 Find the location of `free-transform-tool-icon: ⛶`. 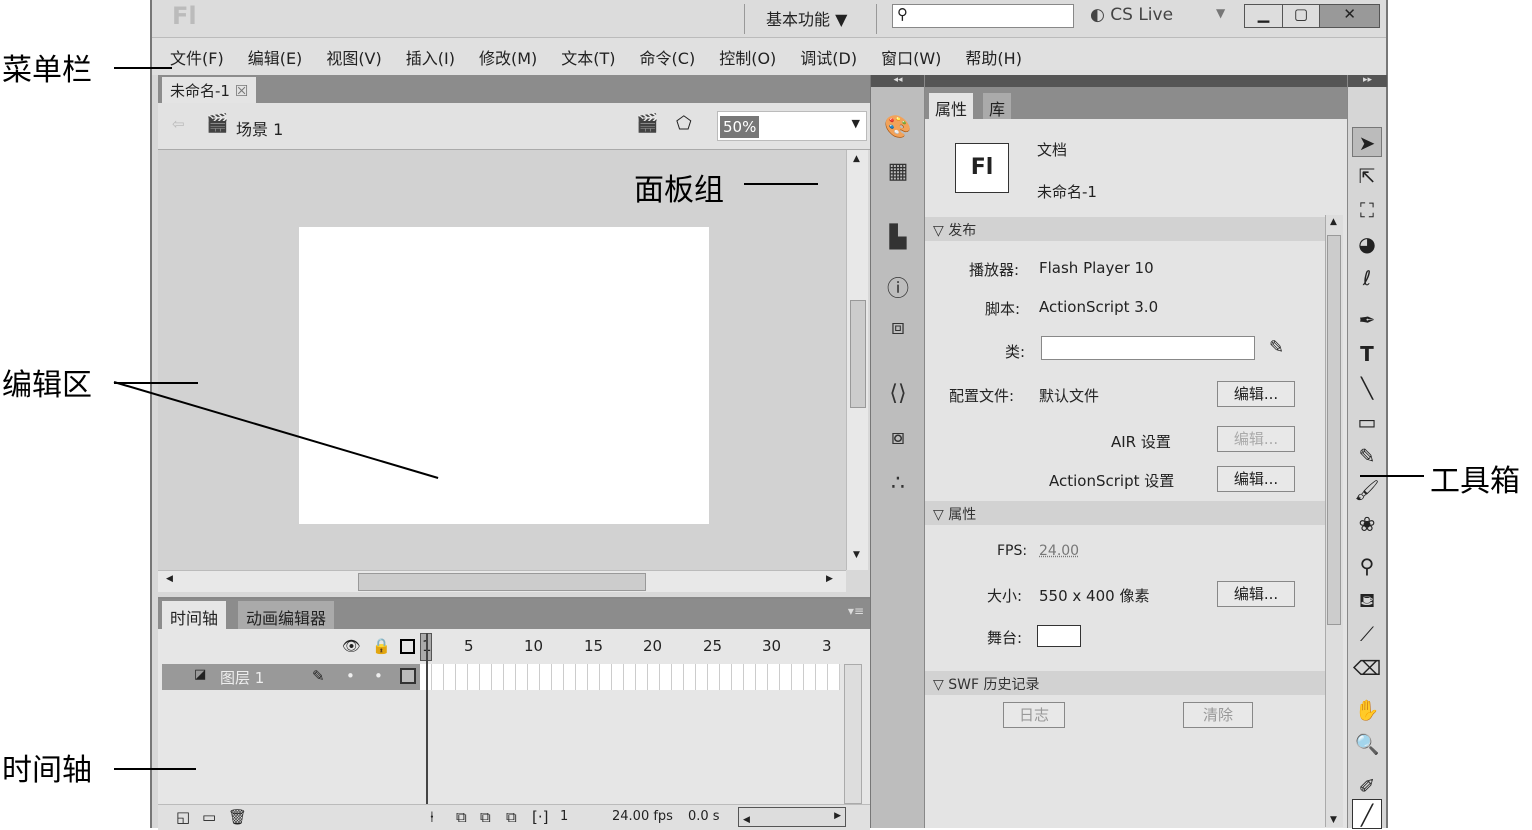

free-transform-tool-icon: ⛶ is located at coordinates (1367, 210).